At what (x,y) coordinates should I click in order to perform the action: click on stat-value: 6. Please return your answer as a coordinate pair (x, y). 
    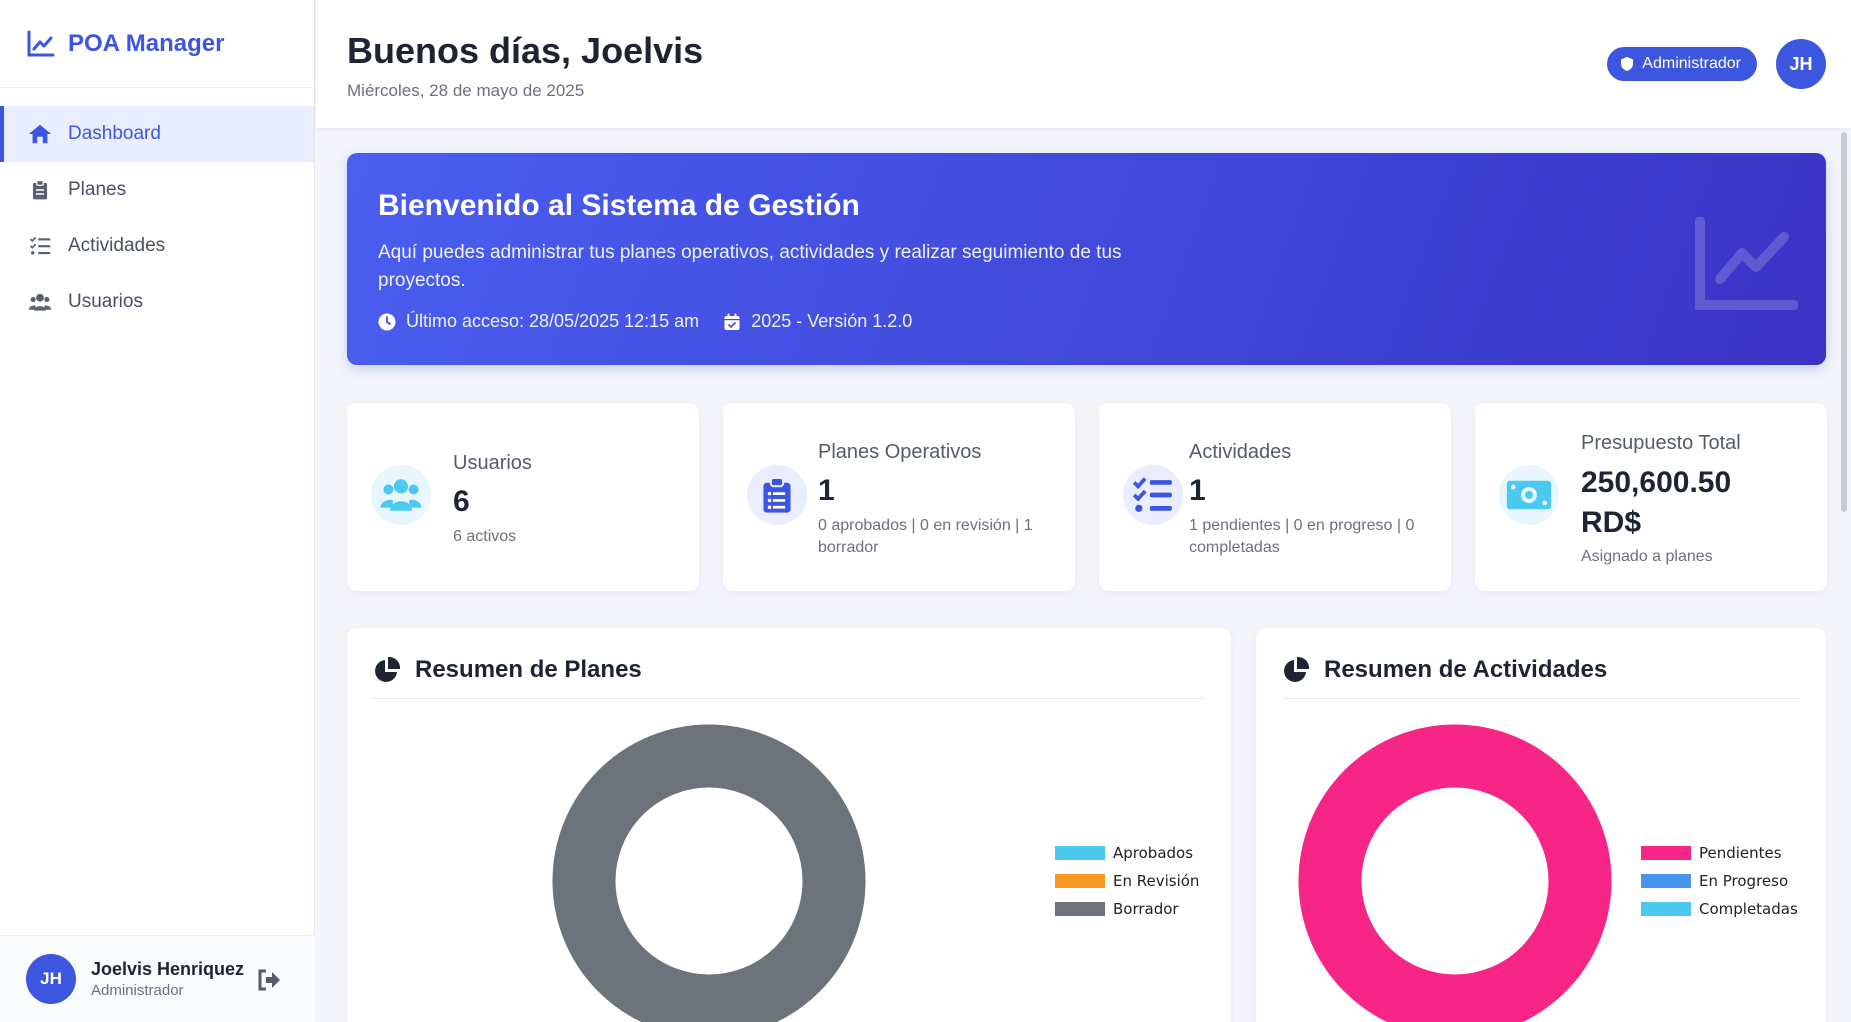
    Looking at the image, I should click on (461, 501).